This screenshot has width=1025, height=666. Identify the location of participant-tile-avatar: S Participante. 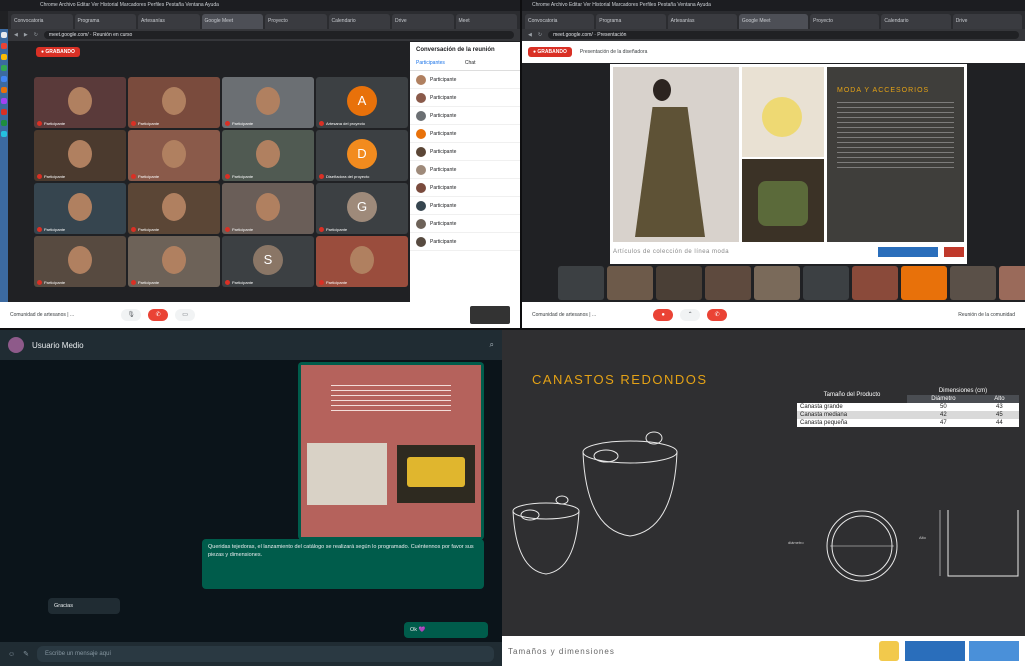
(268, 261).